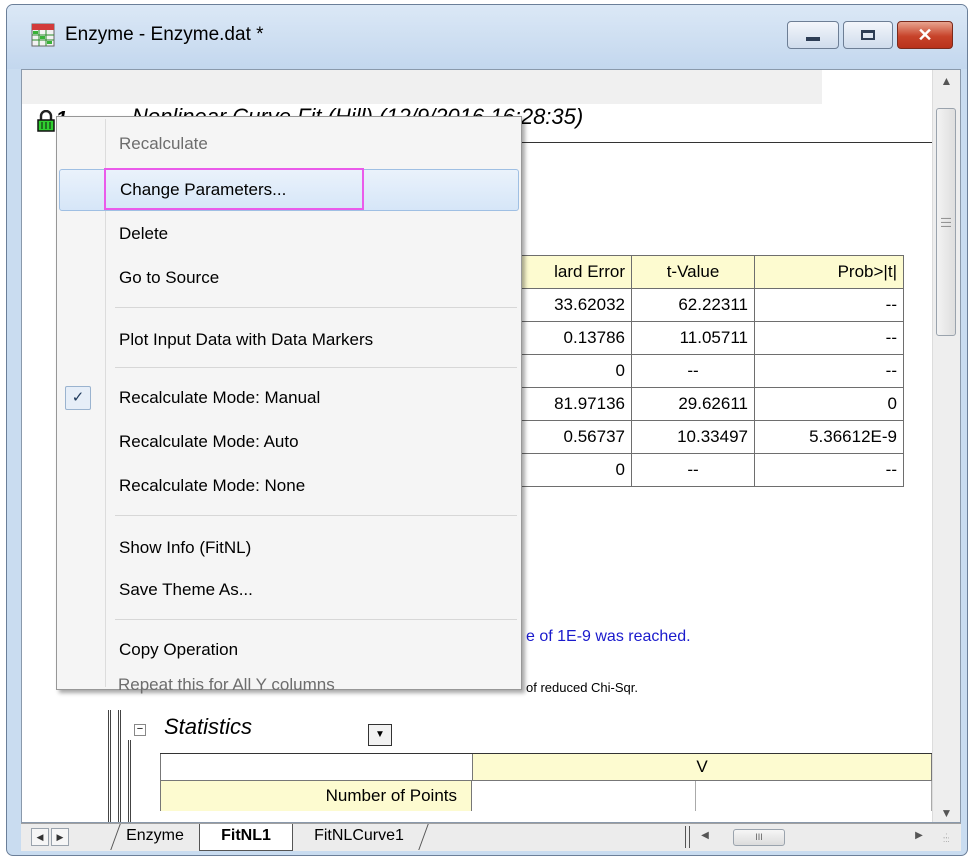 Image resolution: width=974 pixels, height=860 pixels. Describe the element at coordinates (234, 189) in the screenshot. I see `highlight-box` at that location.